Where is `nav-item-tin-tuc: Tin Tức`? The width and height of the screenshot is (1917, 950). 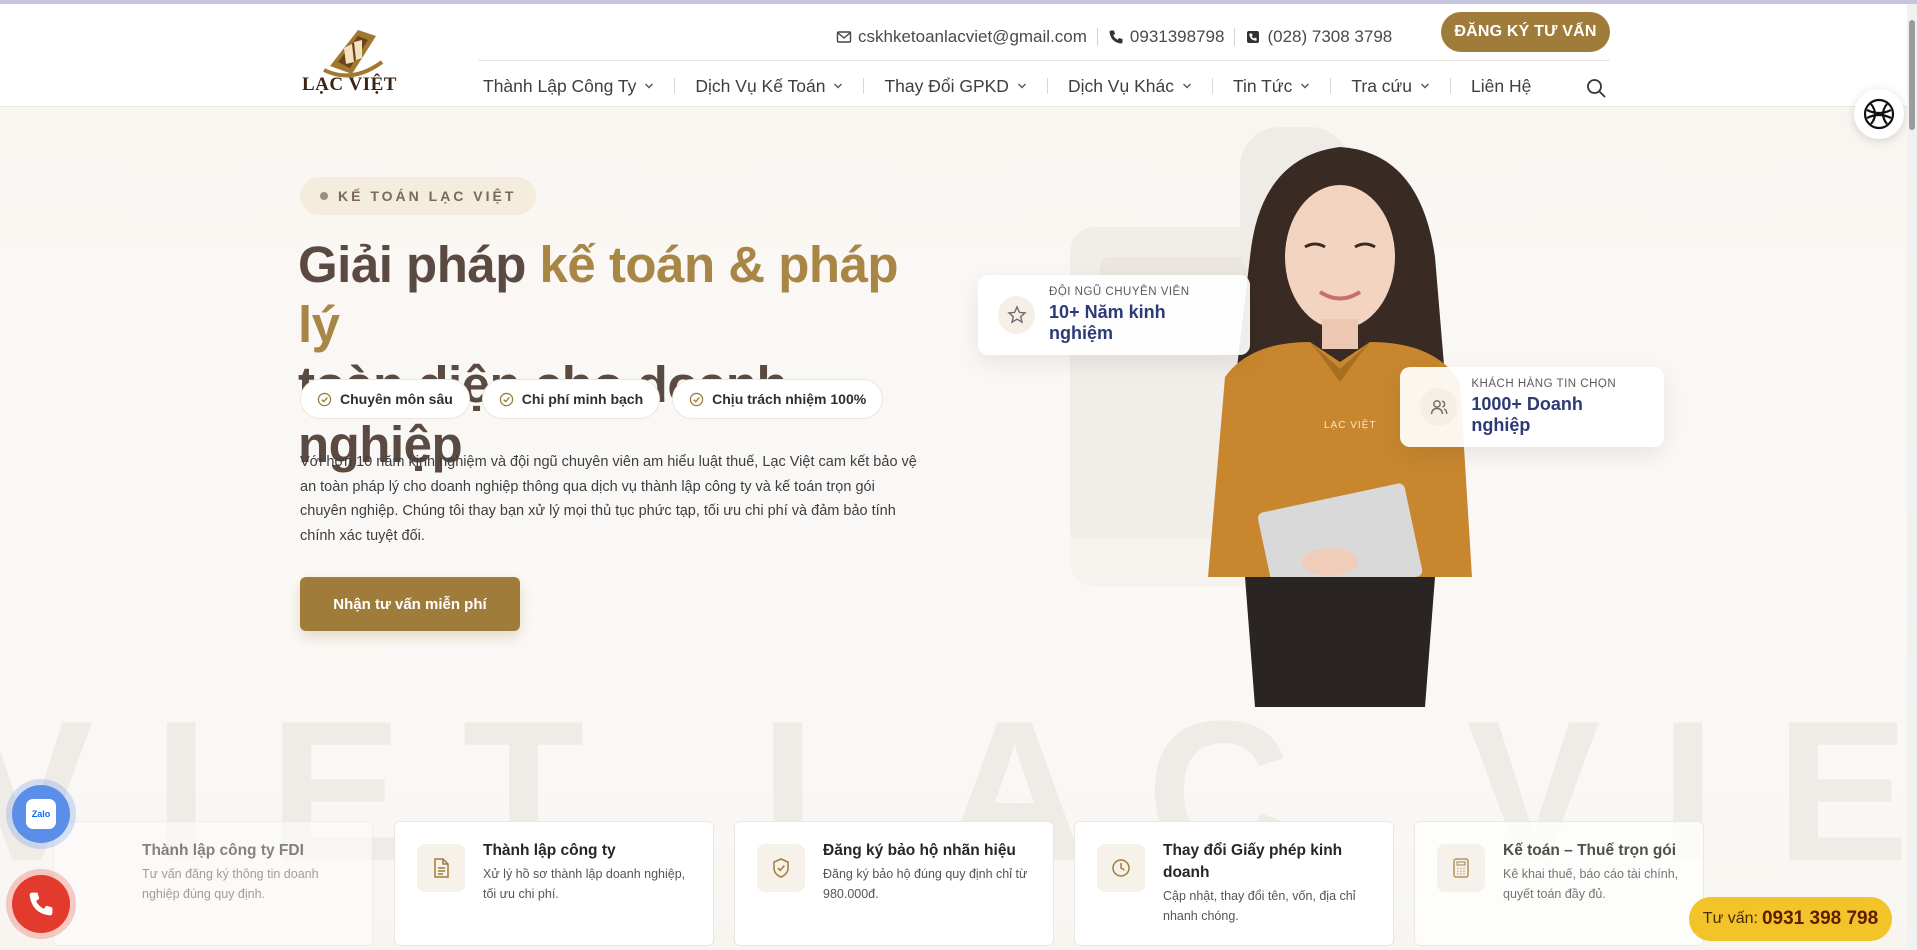 nav-item-tin-tuc: Tin Tức is located at coordinates (1271, 86).